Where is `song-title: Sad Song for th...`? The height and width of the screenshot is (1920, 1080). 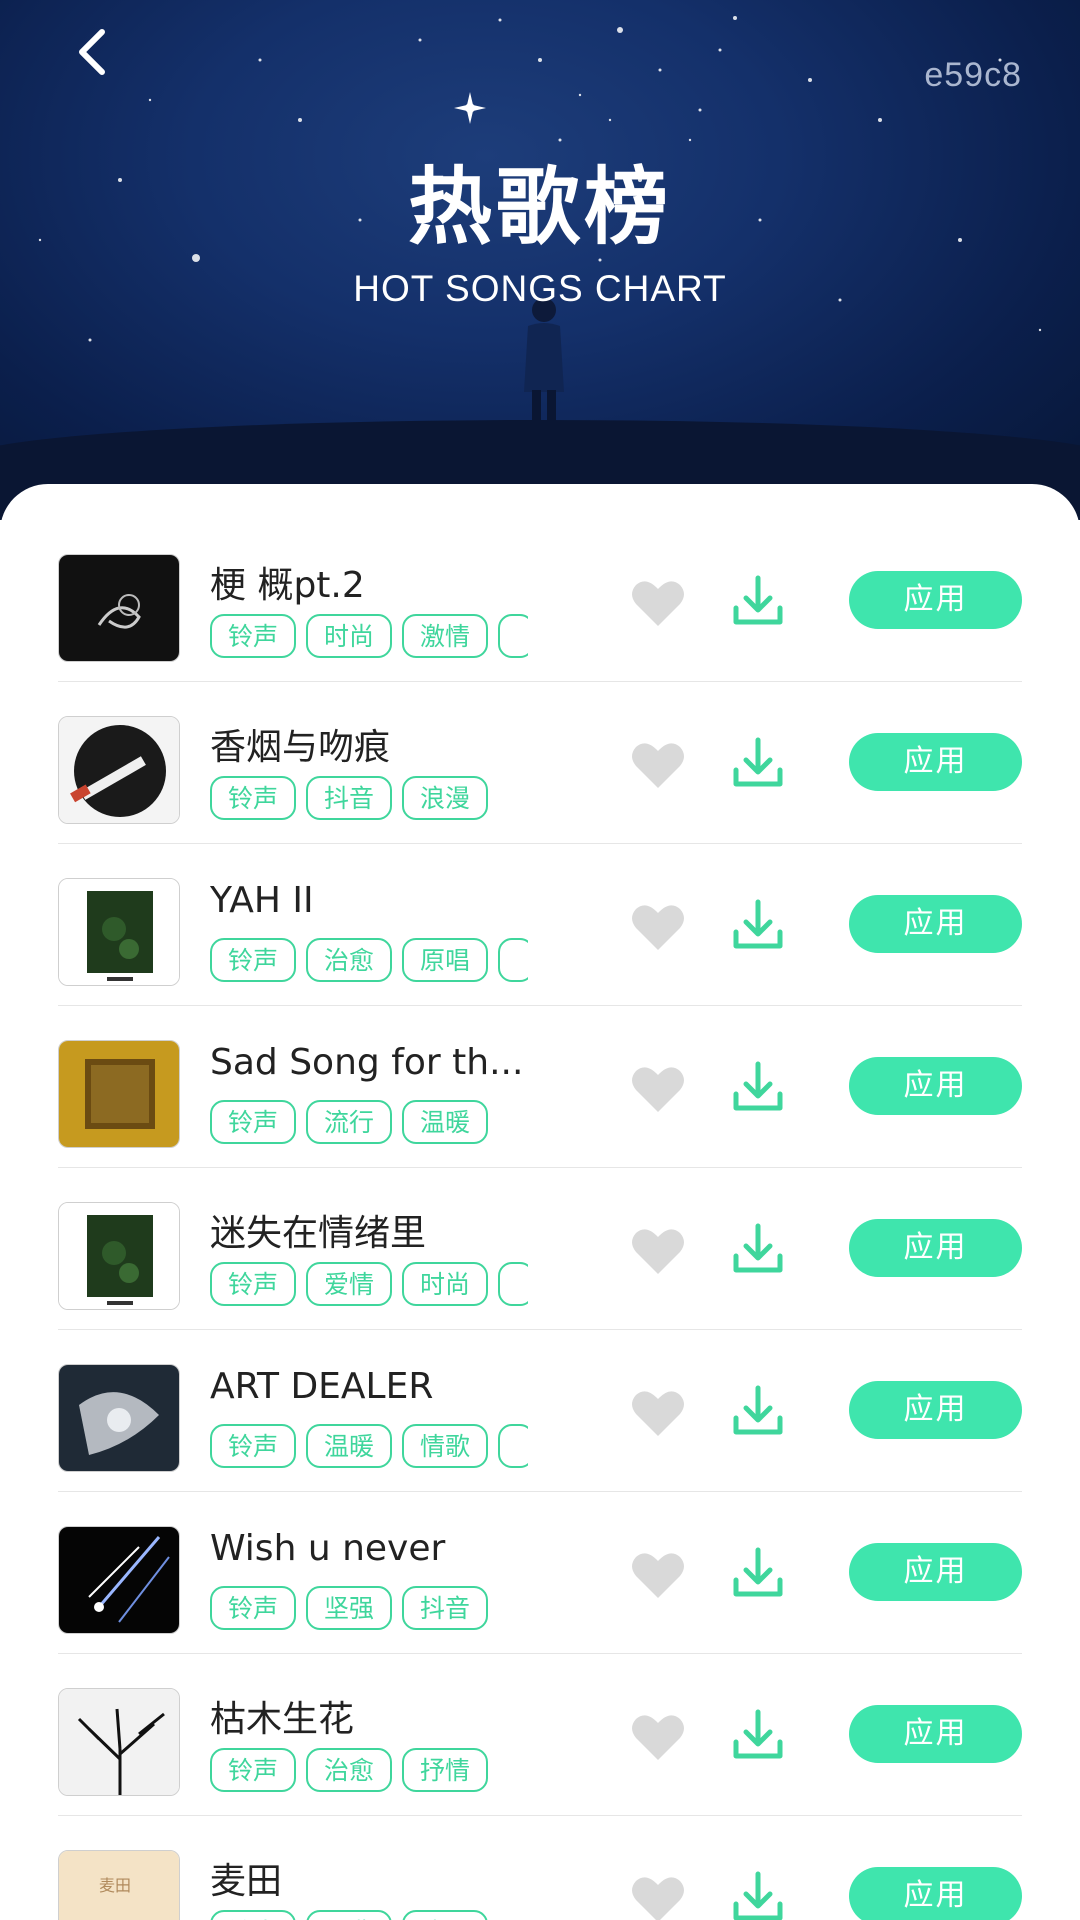
song-title: Sad Song for th... is located at coordinates (367, 1062).